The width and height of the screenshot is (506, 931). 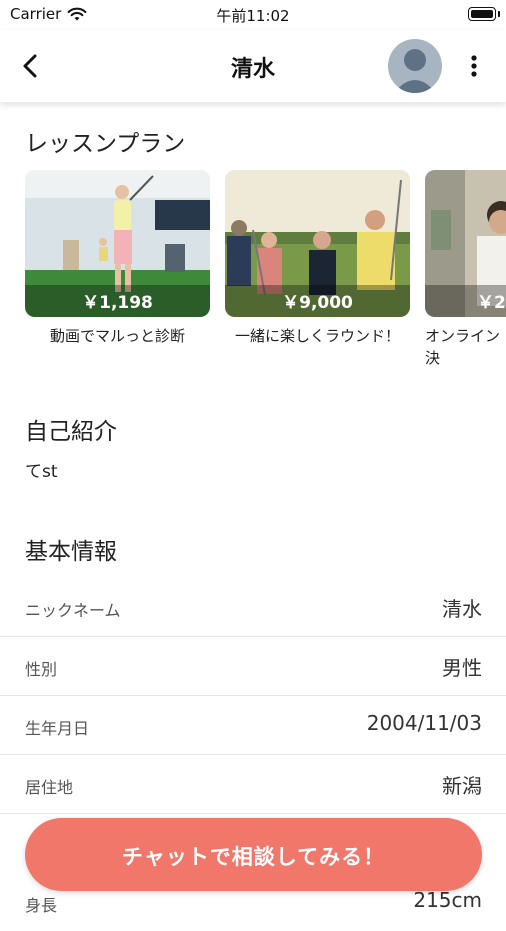 I want to click on info-value: 清水, so click(x=462, y=609).